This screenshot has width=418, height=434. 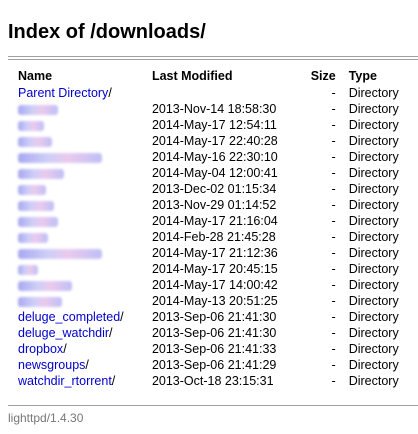 I want to click on server-signature: lighttpd/1.4.30, so click(x=46, y=418).